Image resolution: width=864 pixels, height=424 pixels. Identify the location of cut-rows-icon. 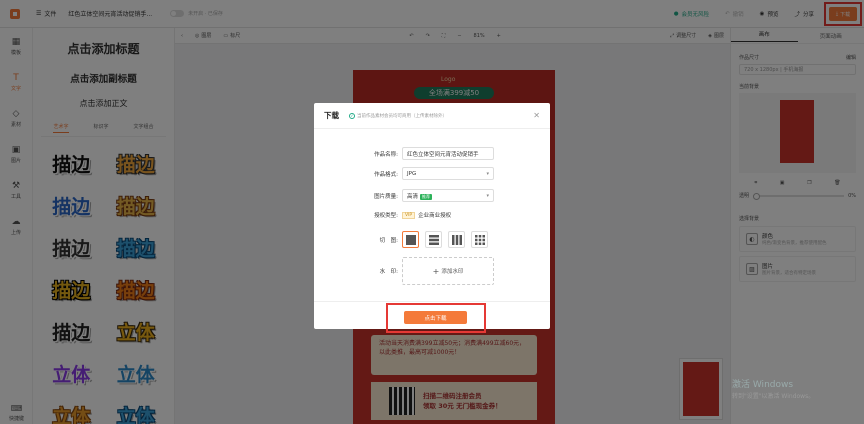
(433, 239).